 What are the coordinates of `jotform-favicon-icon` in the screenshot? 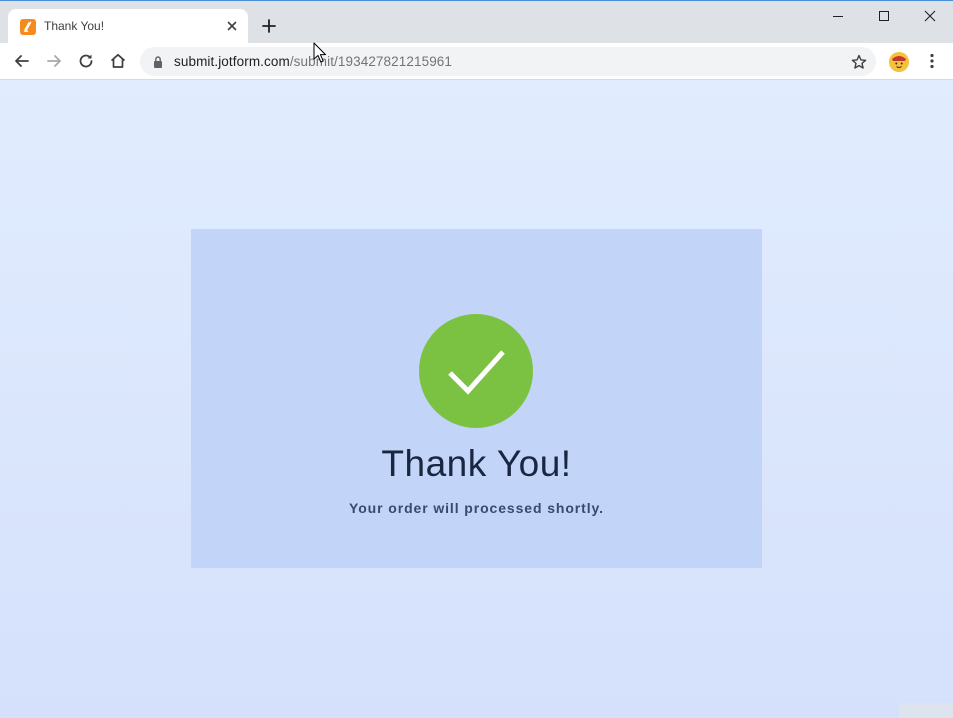 It's located at (28, 27).